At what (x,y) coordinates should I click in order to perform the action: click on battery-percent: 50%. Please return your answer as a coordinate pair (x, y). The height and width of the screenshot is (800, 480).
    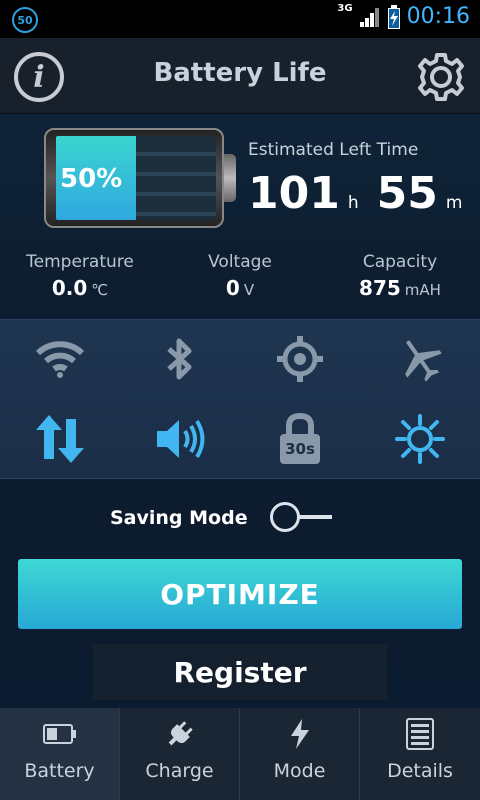
    Looking at the image, I should click on (91, 179).